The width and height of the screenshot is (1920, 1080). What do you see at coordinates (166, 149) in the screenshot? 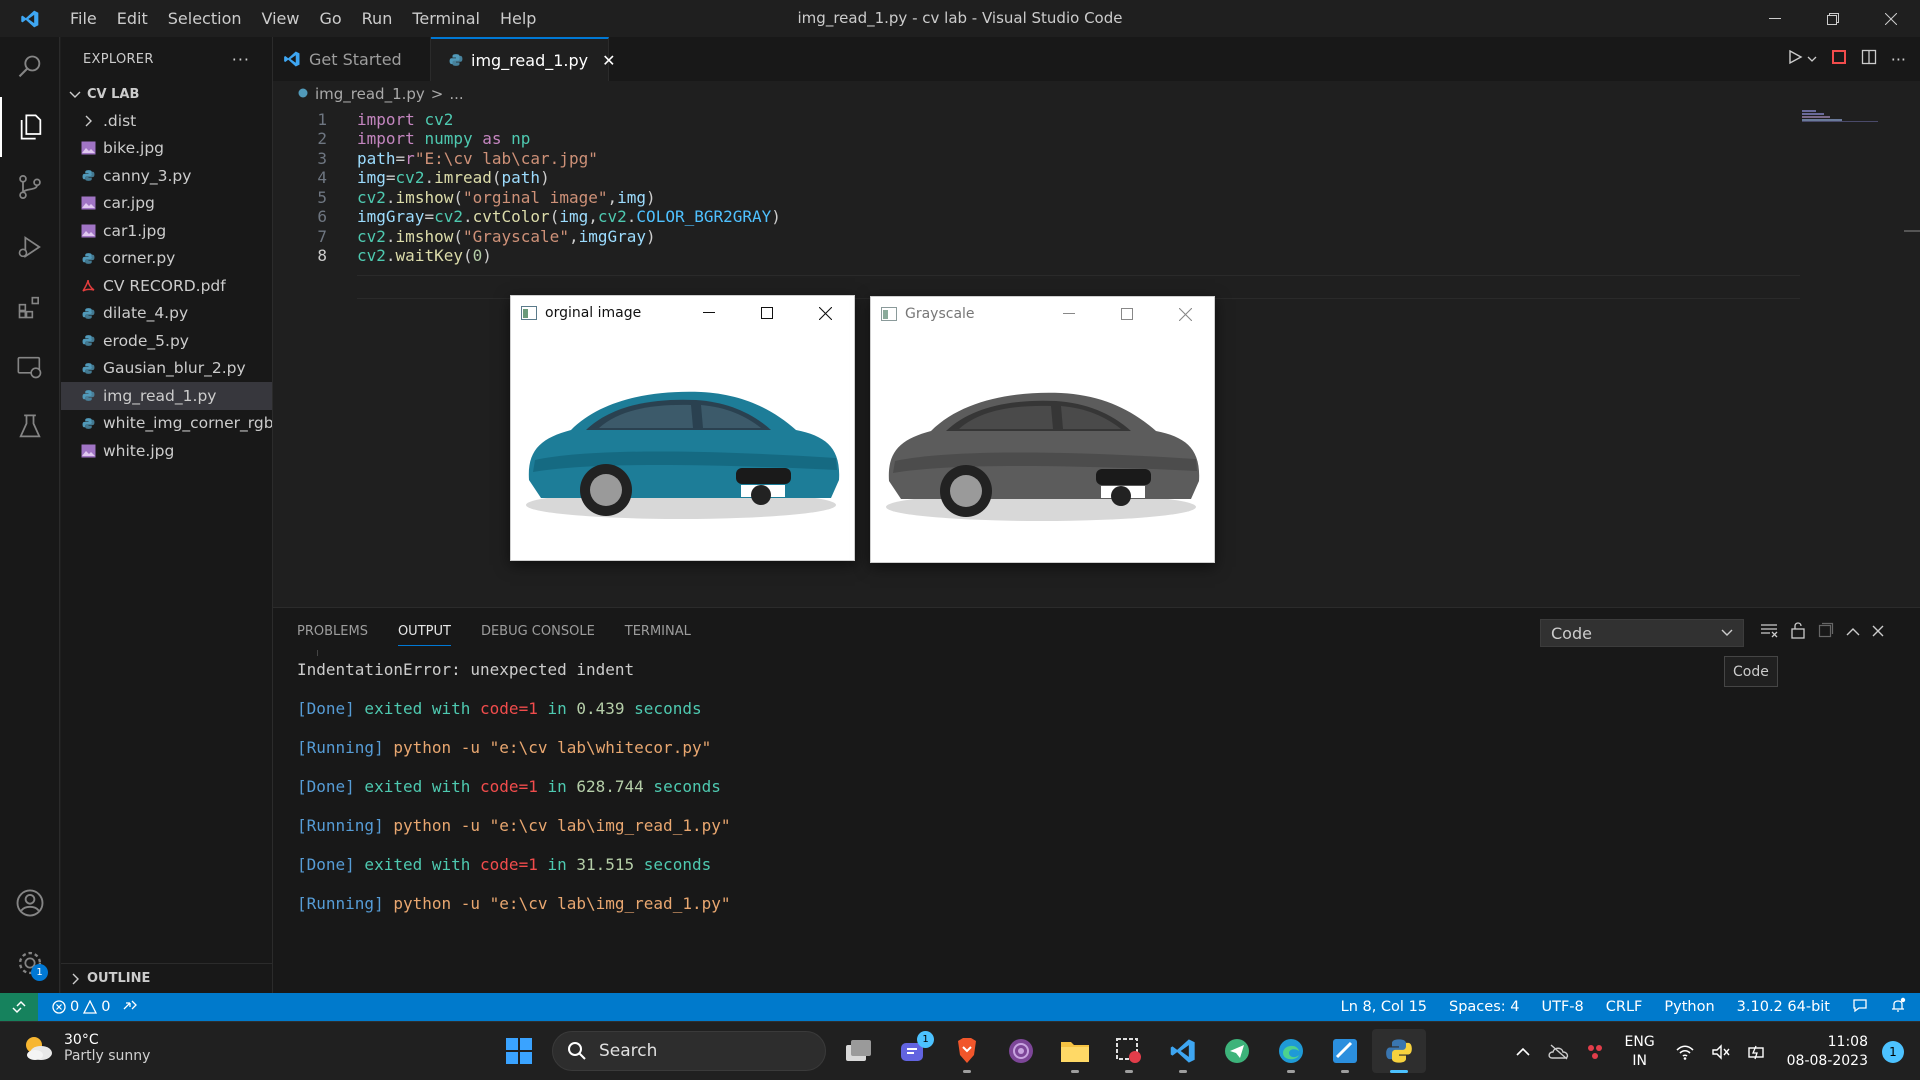
I see `file-item: bike.jpg` at bounding box center [166, 149].